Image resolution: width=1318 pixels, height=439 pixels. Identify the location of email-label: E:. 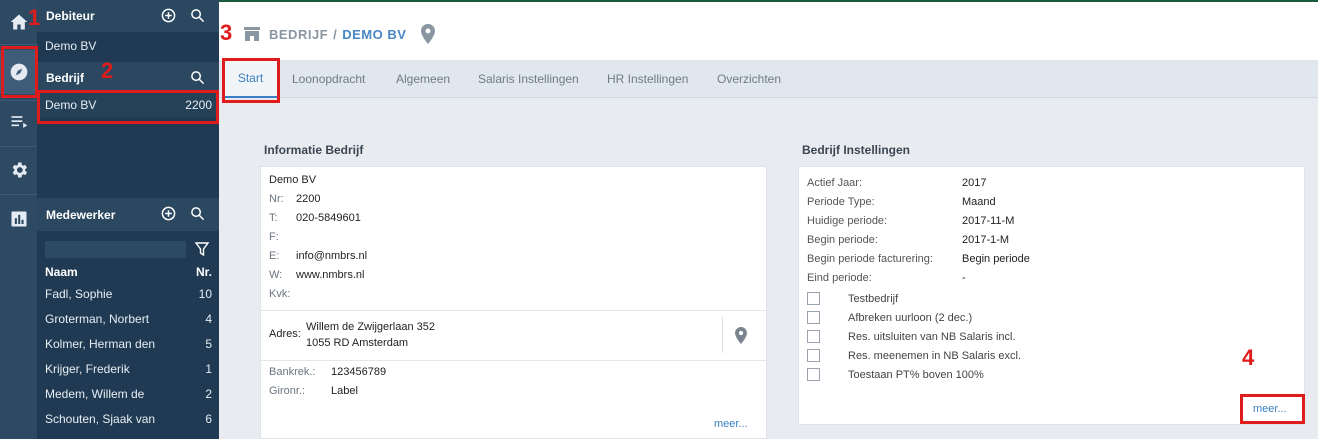
(274, 256).